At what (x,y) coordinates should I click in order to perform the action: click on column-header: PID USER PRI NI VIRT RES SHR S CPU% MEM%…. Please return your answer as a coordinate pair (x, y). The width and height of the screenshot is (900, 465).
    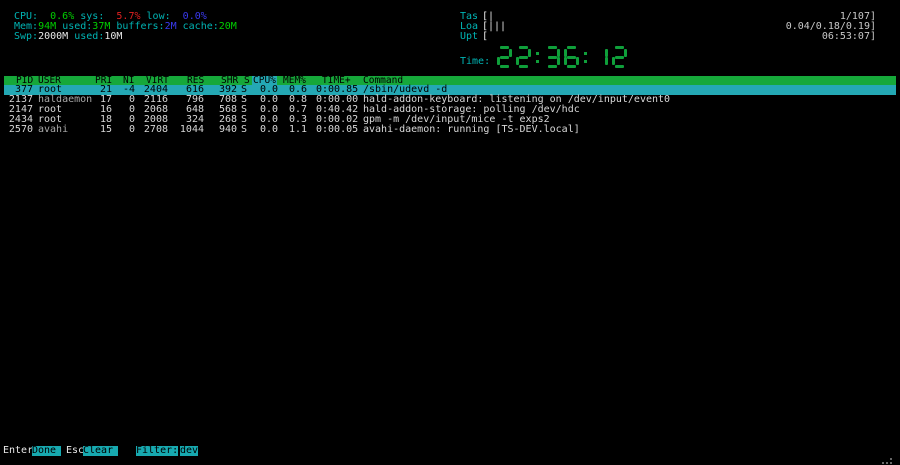
    Looking at the image, I should click on (450, 80).